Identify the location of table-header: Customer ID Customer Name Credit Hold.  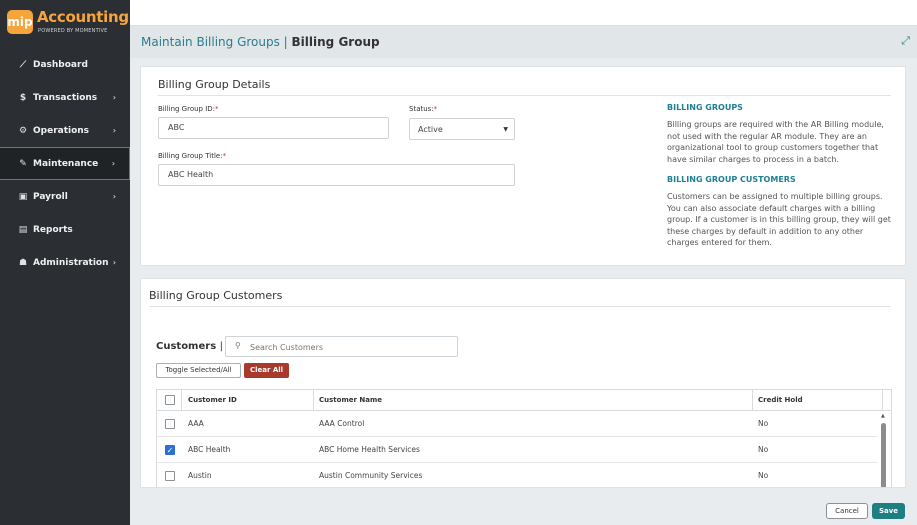
(524, 400).